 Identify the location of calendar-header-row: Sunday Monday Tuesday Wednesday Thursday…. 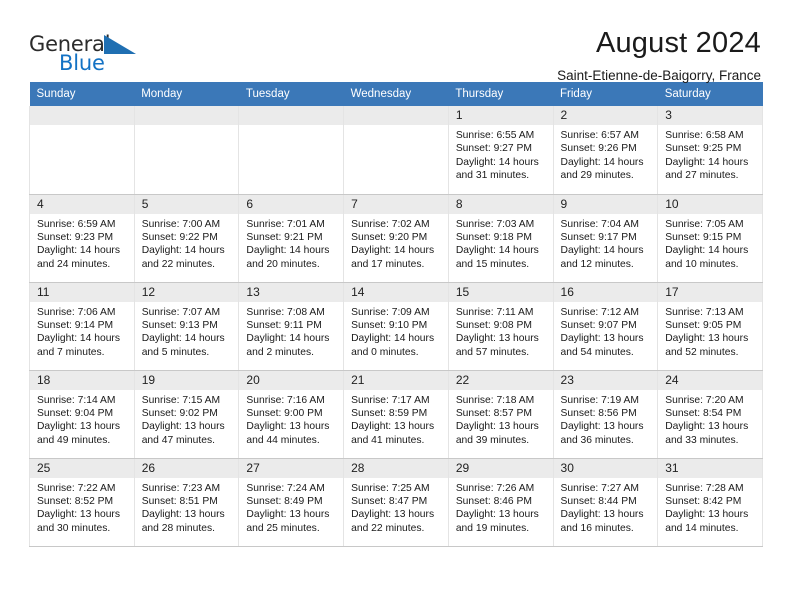
(396, 94).